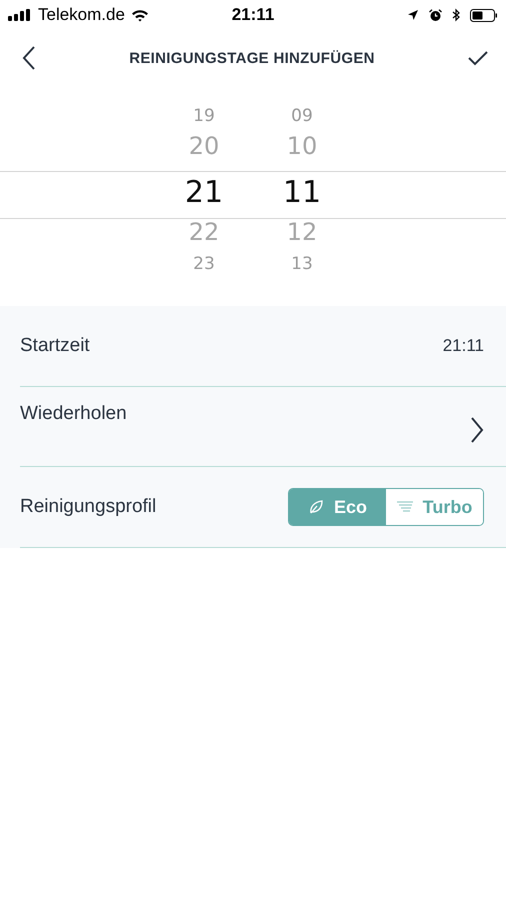  Describe the element at coordinates (73, 414) in the screenshot. I see `setting-label: Wiederholen` at that location.